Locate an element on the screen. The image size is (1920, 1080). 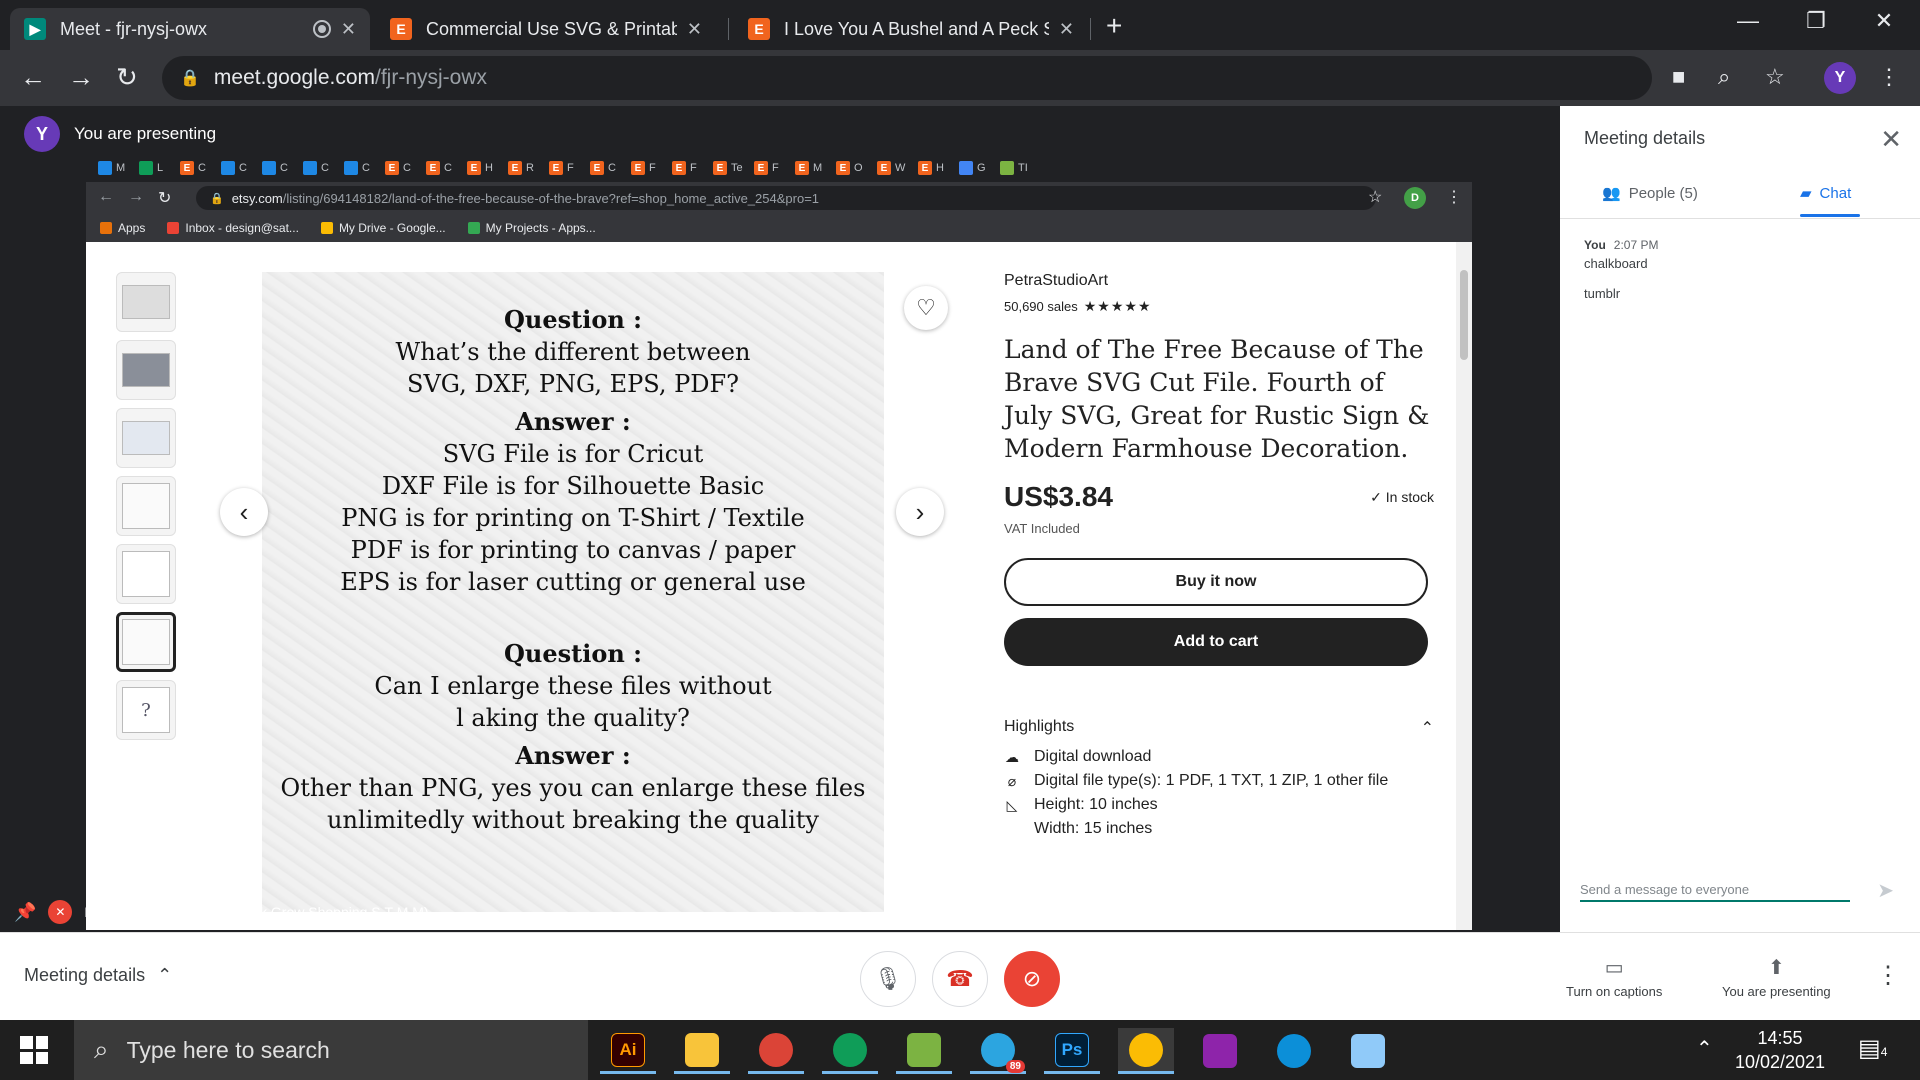
image-text-line: SVG File is for Cricut is located at coordinates (573, 454).